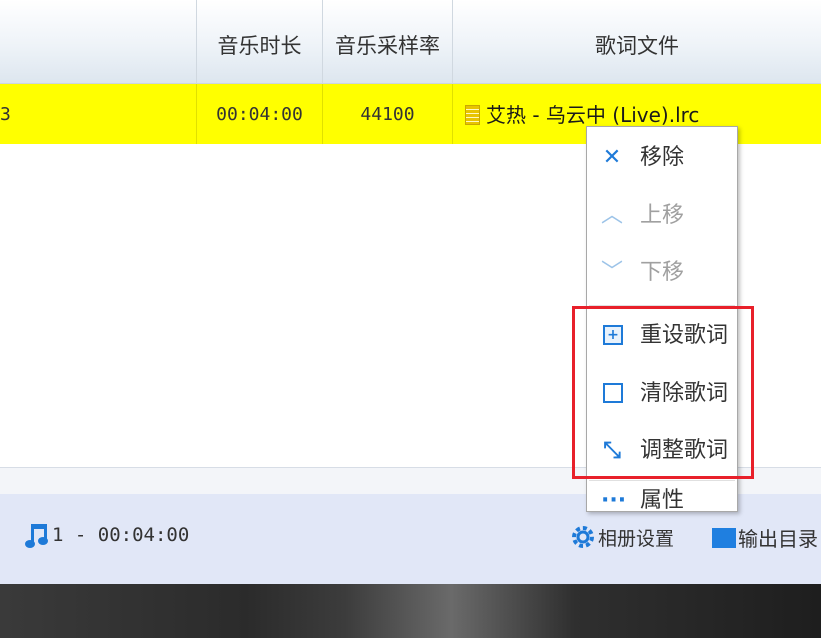 This screenshot has width=821, height=638. Describe the element at coordinates (410, 611) in the screenshot. I see `preview-image` at that location.